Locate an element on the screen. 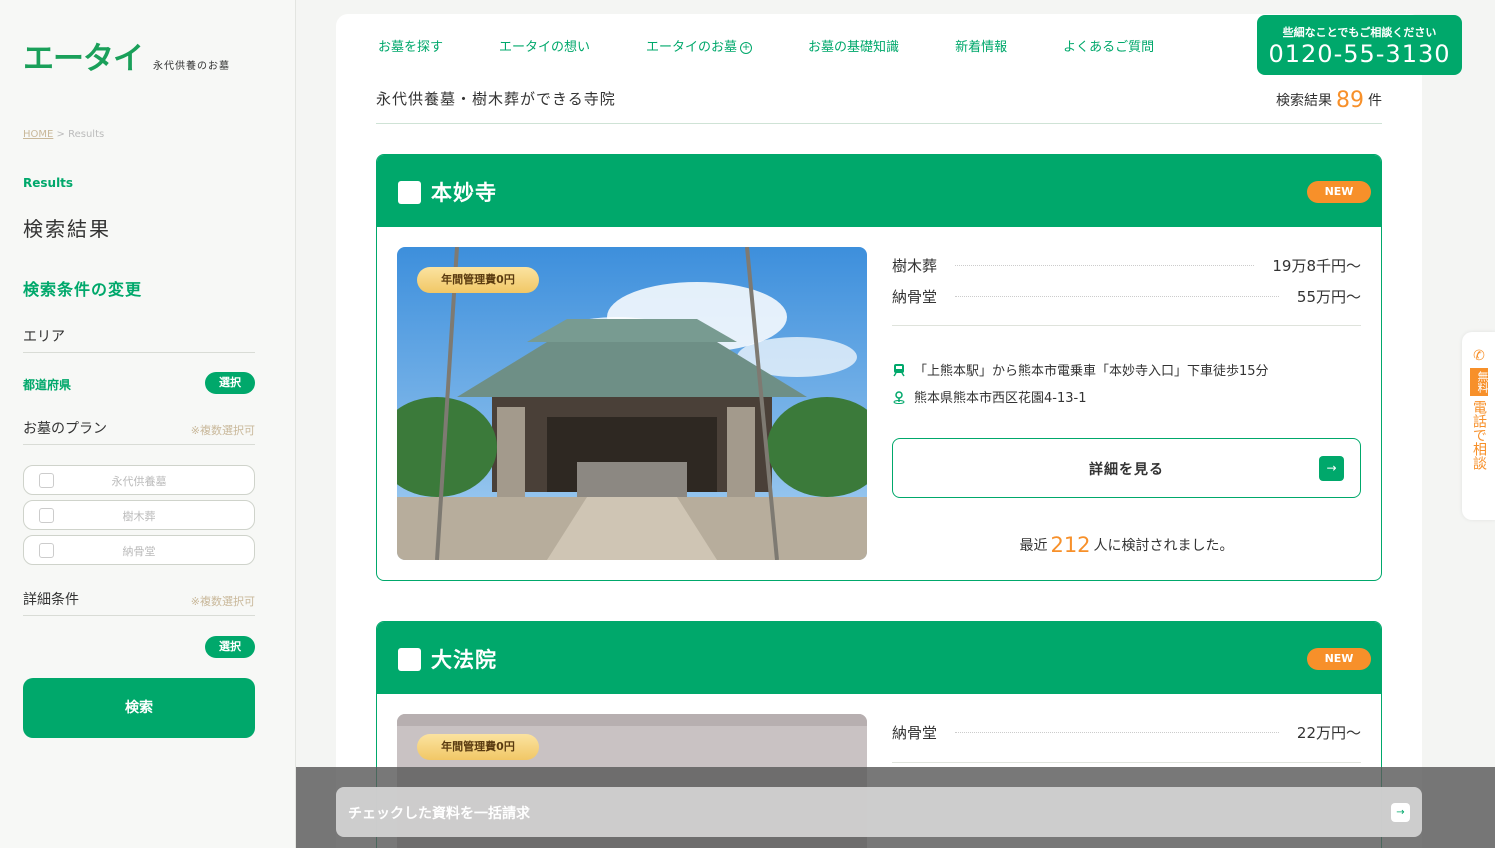 The width and height of the screenshot is (1495, 848). detail-multi-note: ※複数選択可 is located at coordinates (222, 601).